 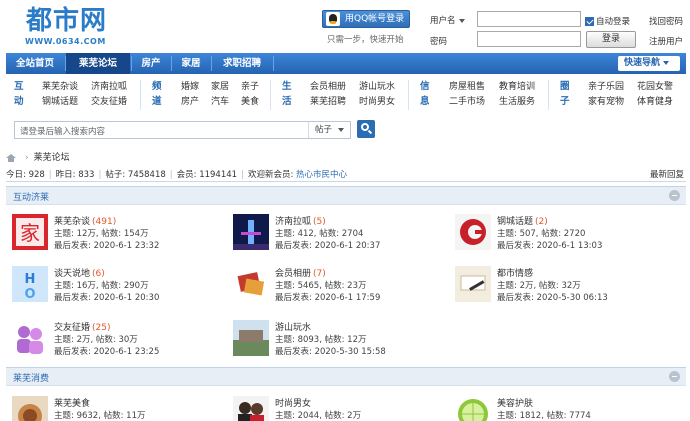 I want to click on forum-last-post: 最后发表: 2020-5-30 15:58, so click(x=330, y=351).